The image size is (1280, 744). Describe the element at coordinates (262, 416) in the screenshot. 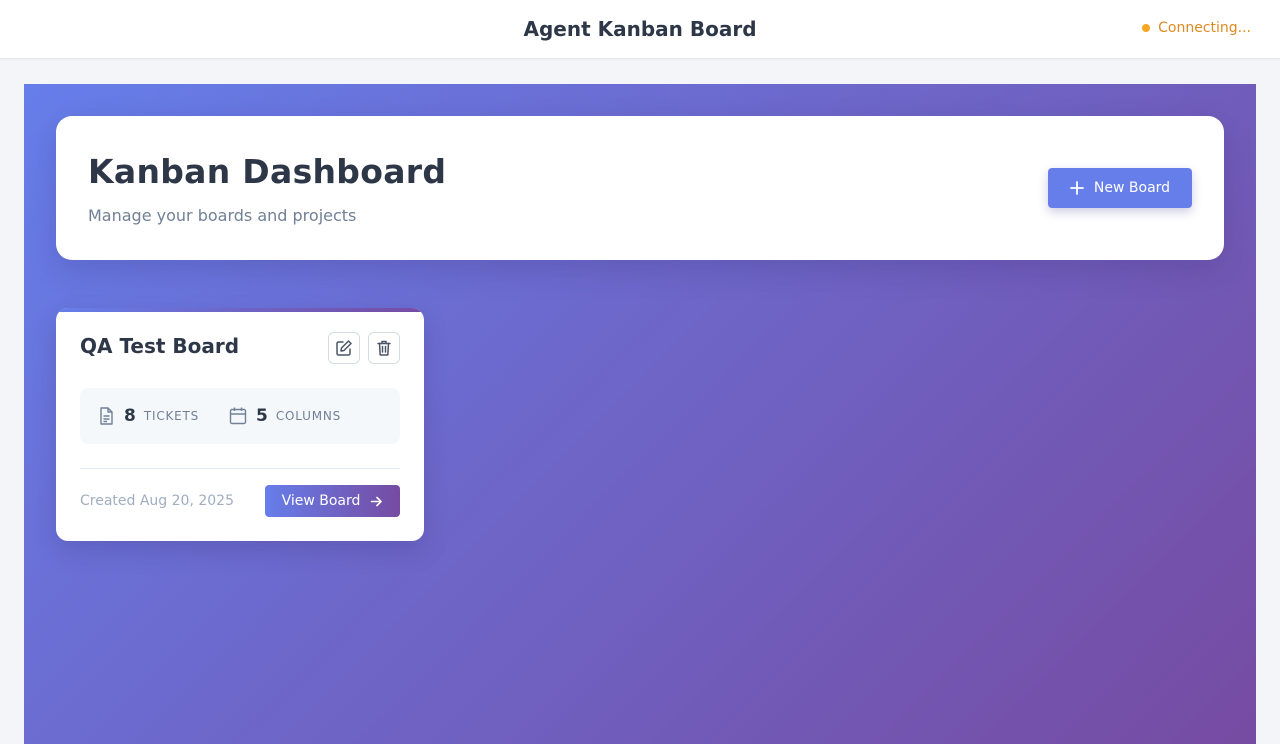

I see `columns-count: 5` at that location.